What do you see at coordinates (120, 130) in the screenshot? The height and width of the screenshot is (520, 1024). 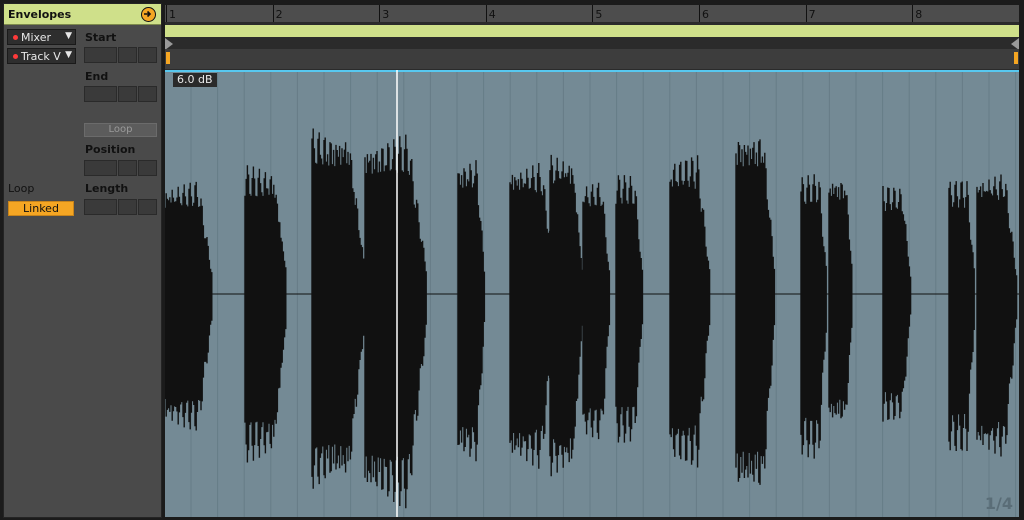 I see `loop-button: Loop` at bounding box center [120, 130].